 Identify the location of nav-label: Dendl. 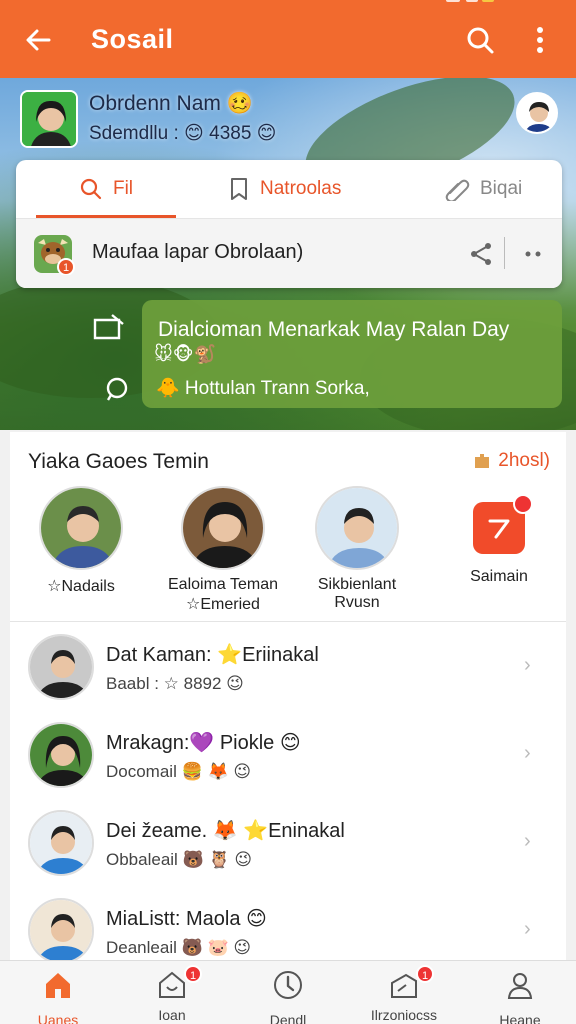
(288, 1018).